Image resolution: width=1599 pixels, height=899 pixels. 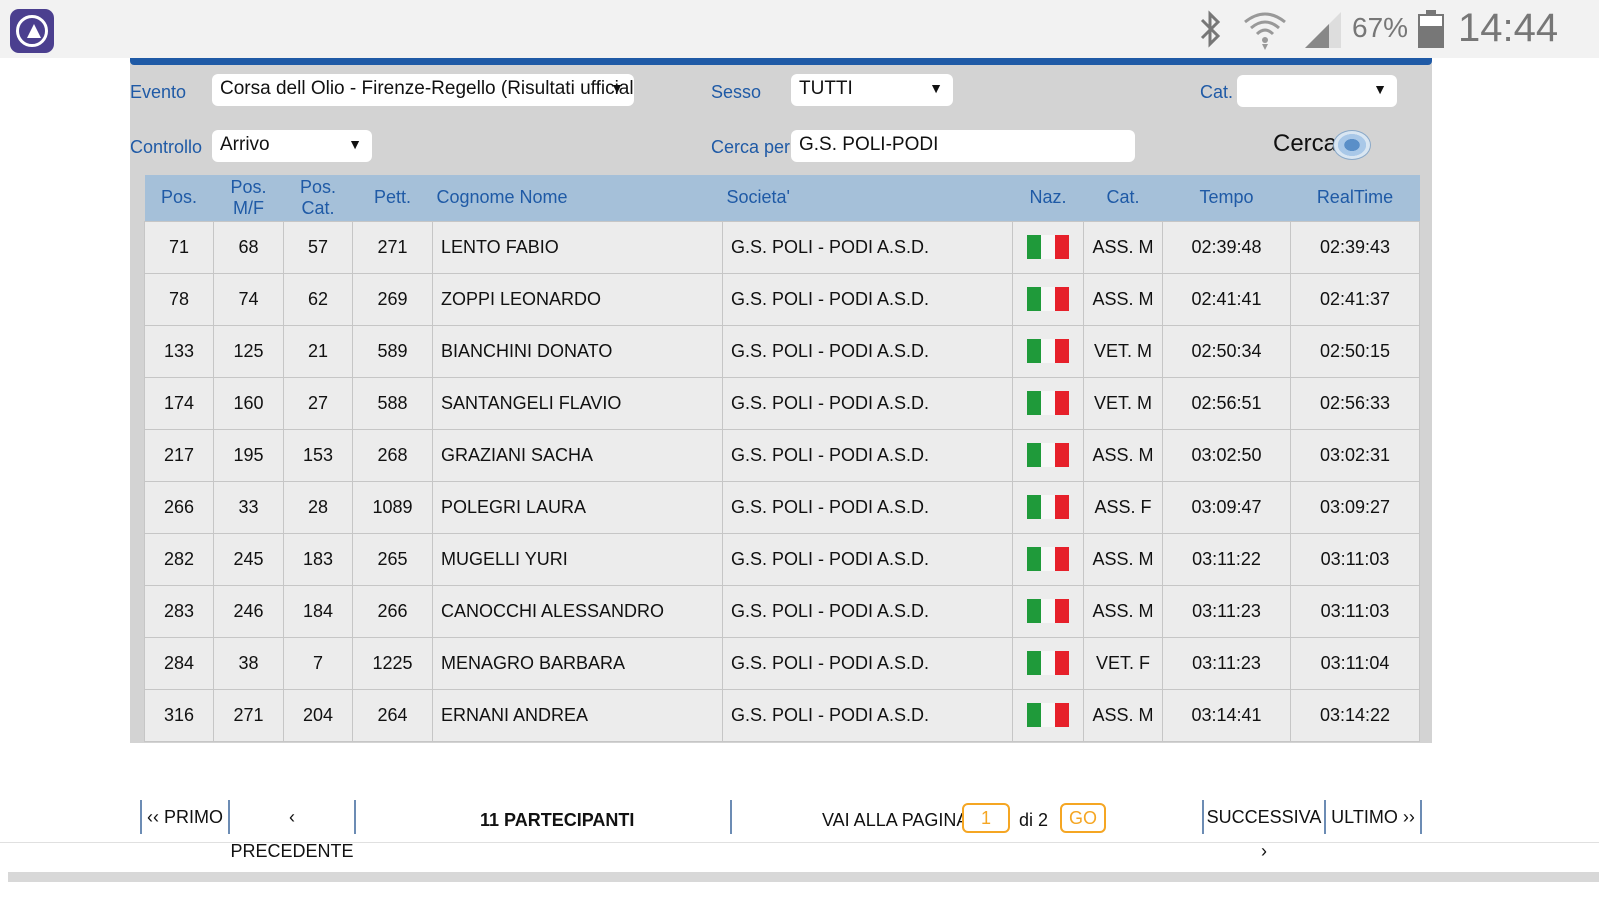 What do you see at coordinates (248, 198) in the screenshot?
I see `col-pos-mf: Pos. M/F` at bounding box center [248, 198].